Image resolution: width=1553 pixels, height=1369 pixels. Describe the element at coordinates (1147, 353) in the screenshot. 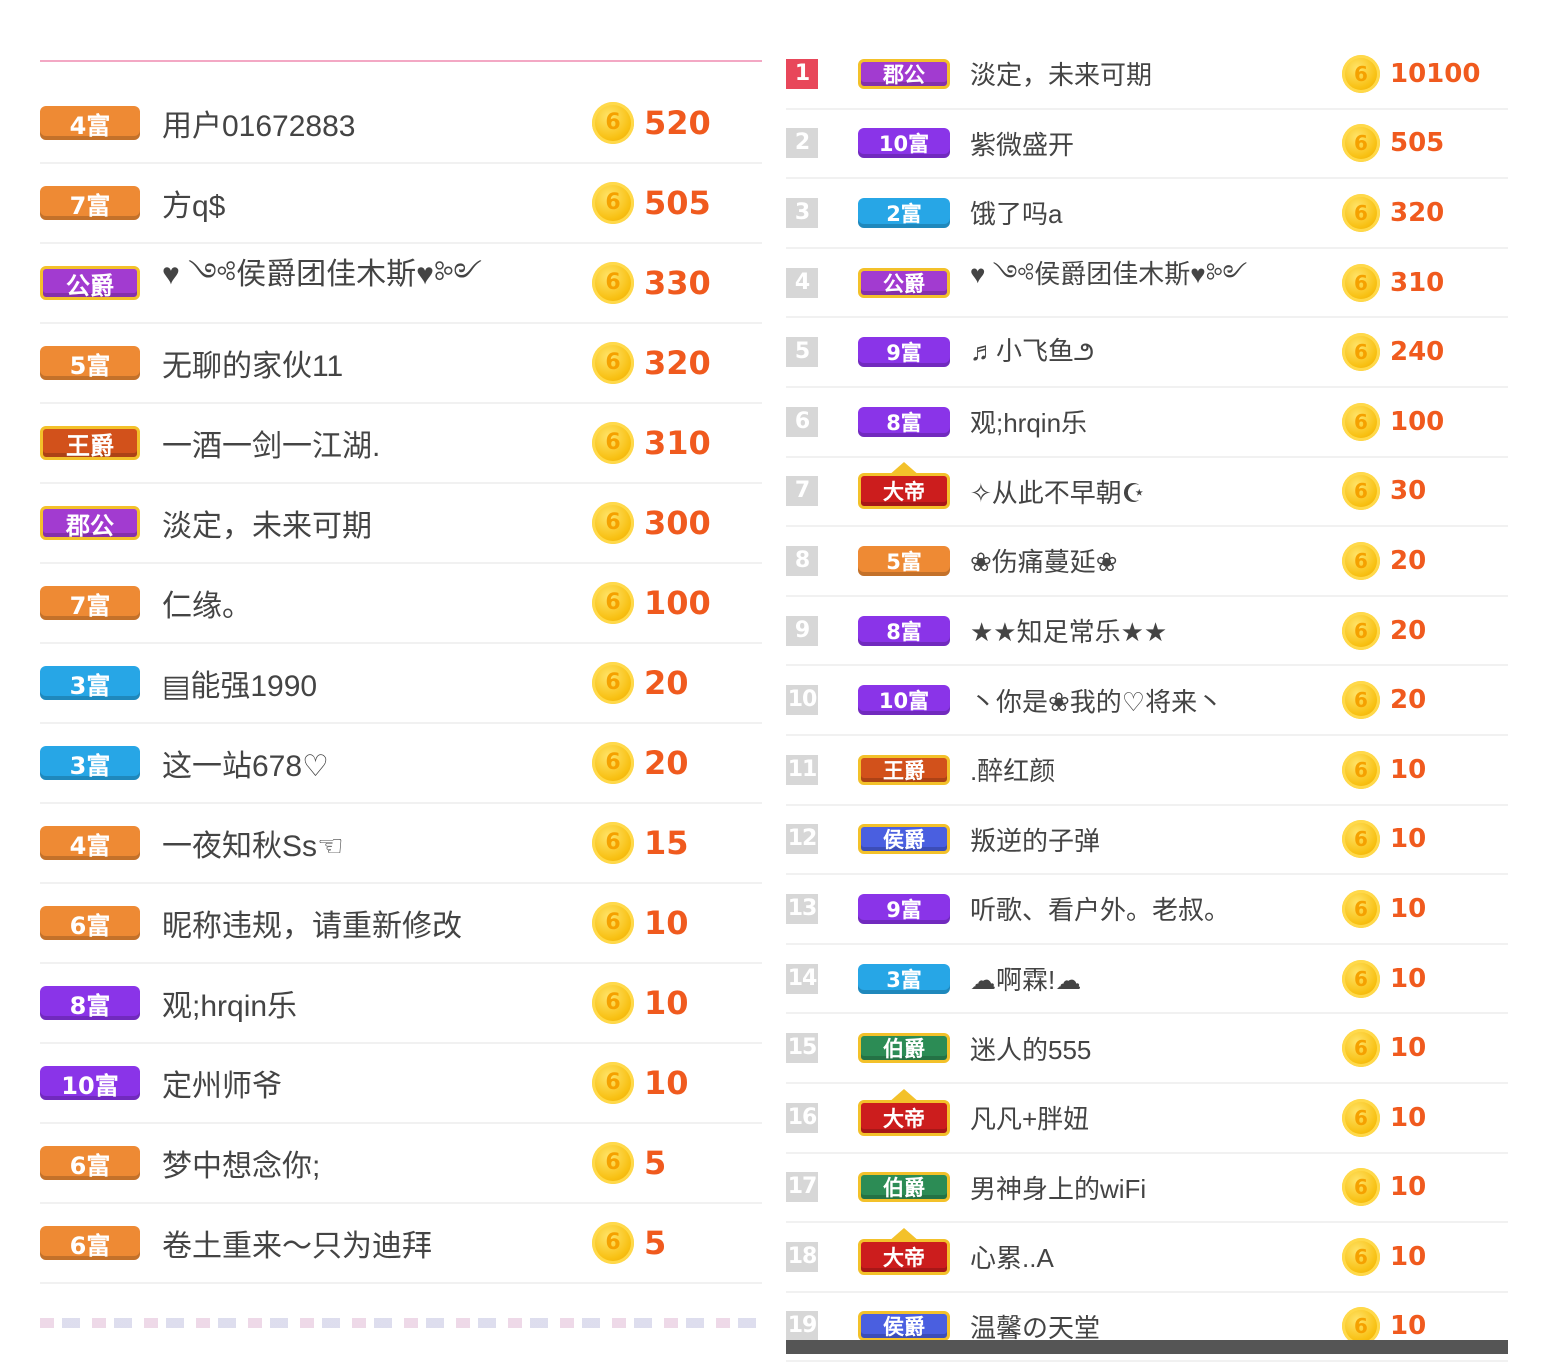

I see `ranking-item: 5 9富 ♬小飞鱼౨ 6 240` at that location.